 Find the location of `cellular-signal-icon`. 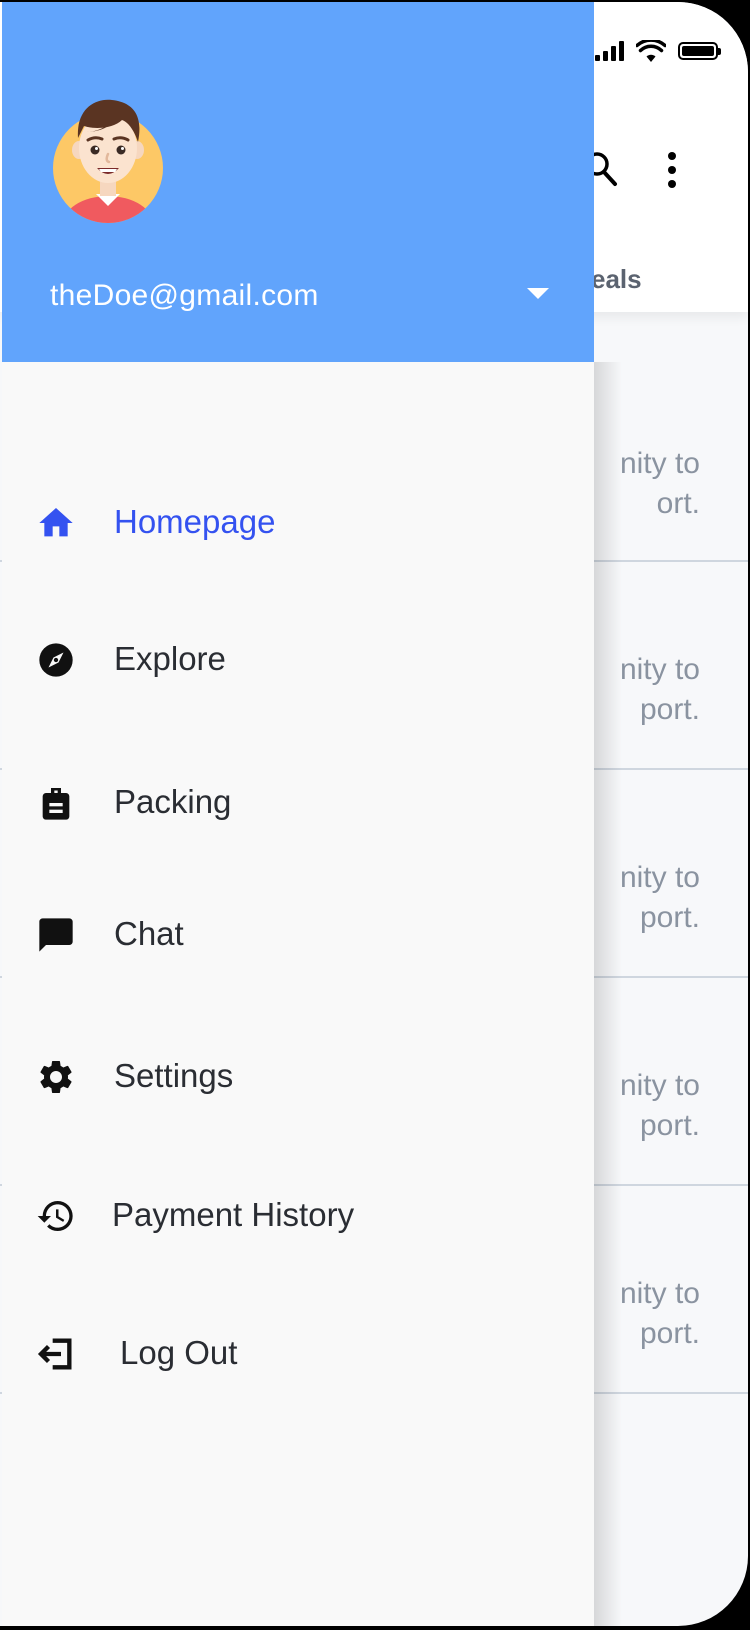

cellular-signal-icon is located at coordinates (609, 51).